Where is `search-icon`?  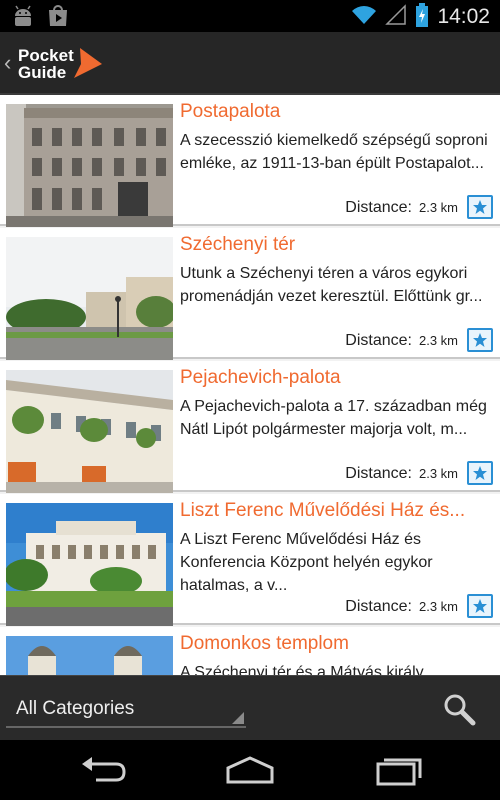 search-icon is located at coordinates (460, 710).